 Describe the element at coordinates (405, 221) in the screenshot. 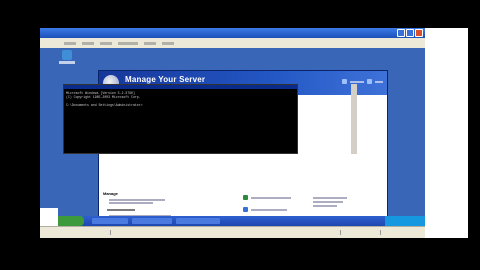

I see `system-tray` at that location.